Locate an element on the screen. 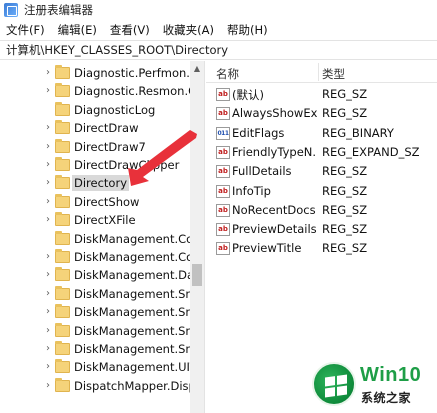  tree-scrollbar: ▲ is located at coordinates (197, 237).